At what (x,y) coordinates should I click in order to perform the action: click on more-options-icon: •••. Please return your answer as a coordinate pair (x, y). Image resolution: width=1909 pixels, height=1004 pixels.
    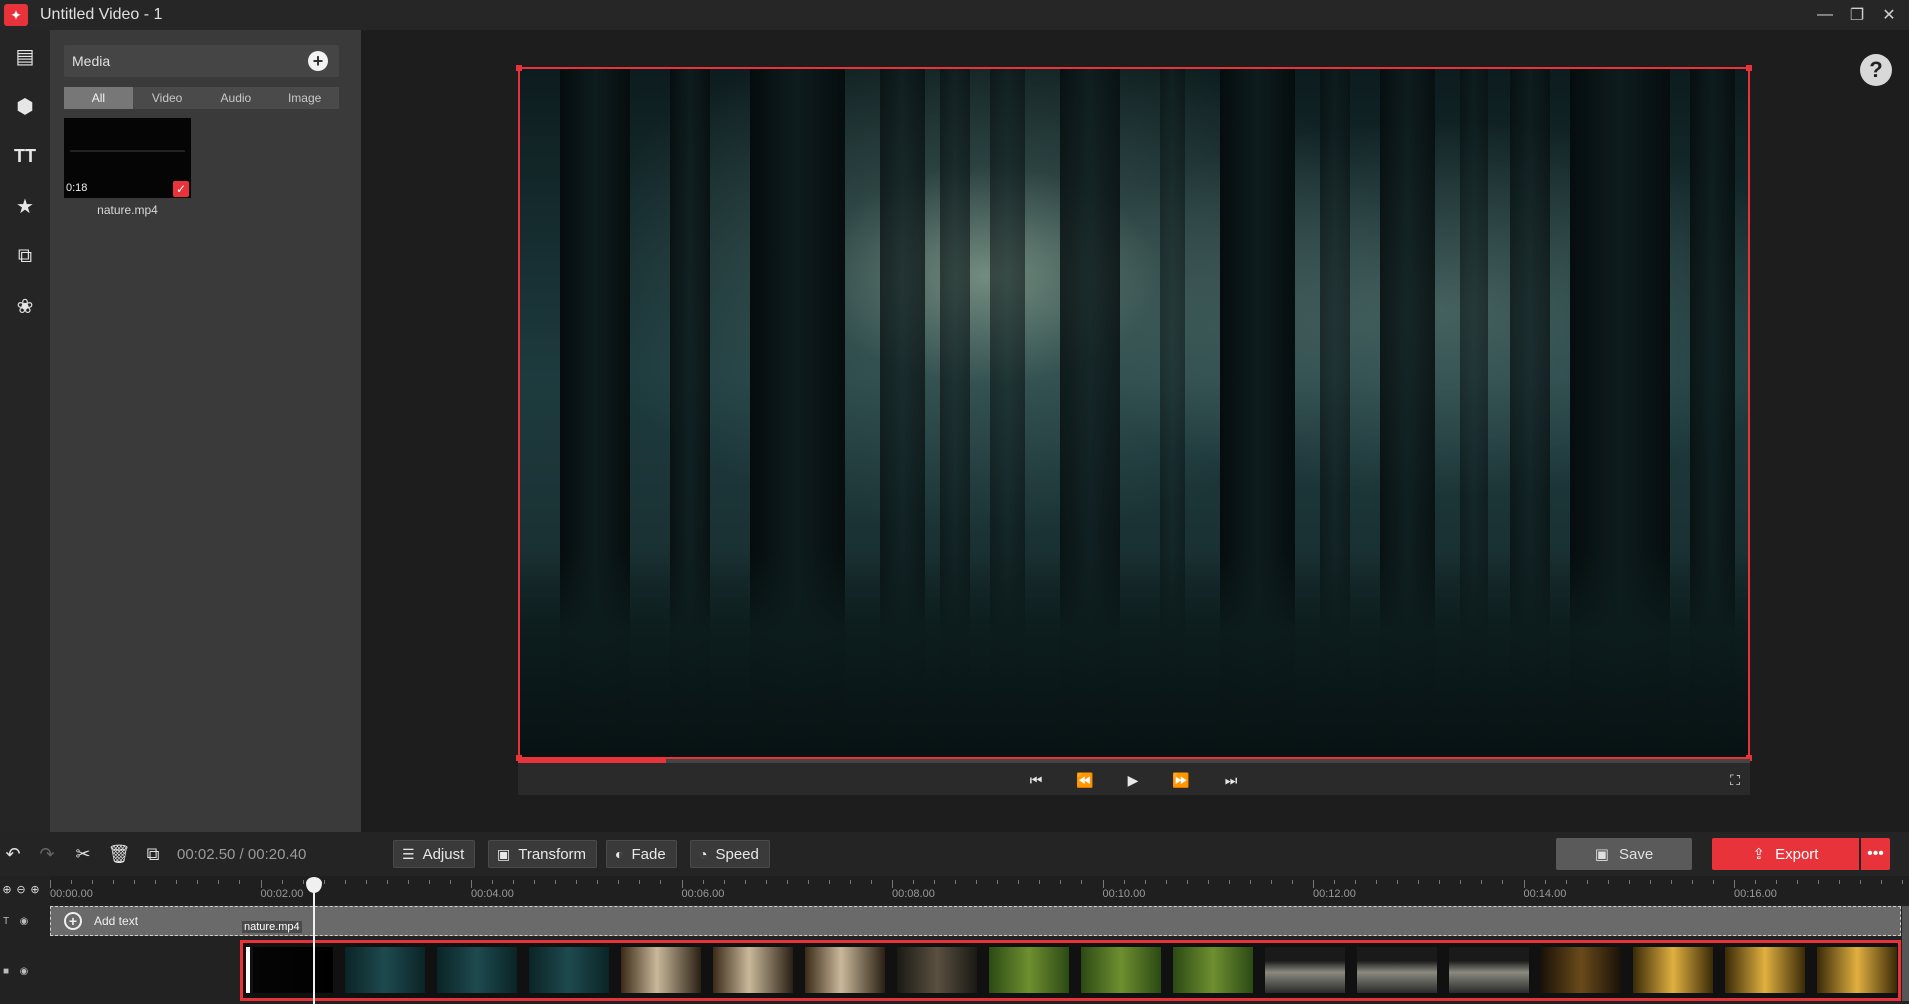
    Looking at the image, I should click on (1875, 854).